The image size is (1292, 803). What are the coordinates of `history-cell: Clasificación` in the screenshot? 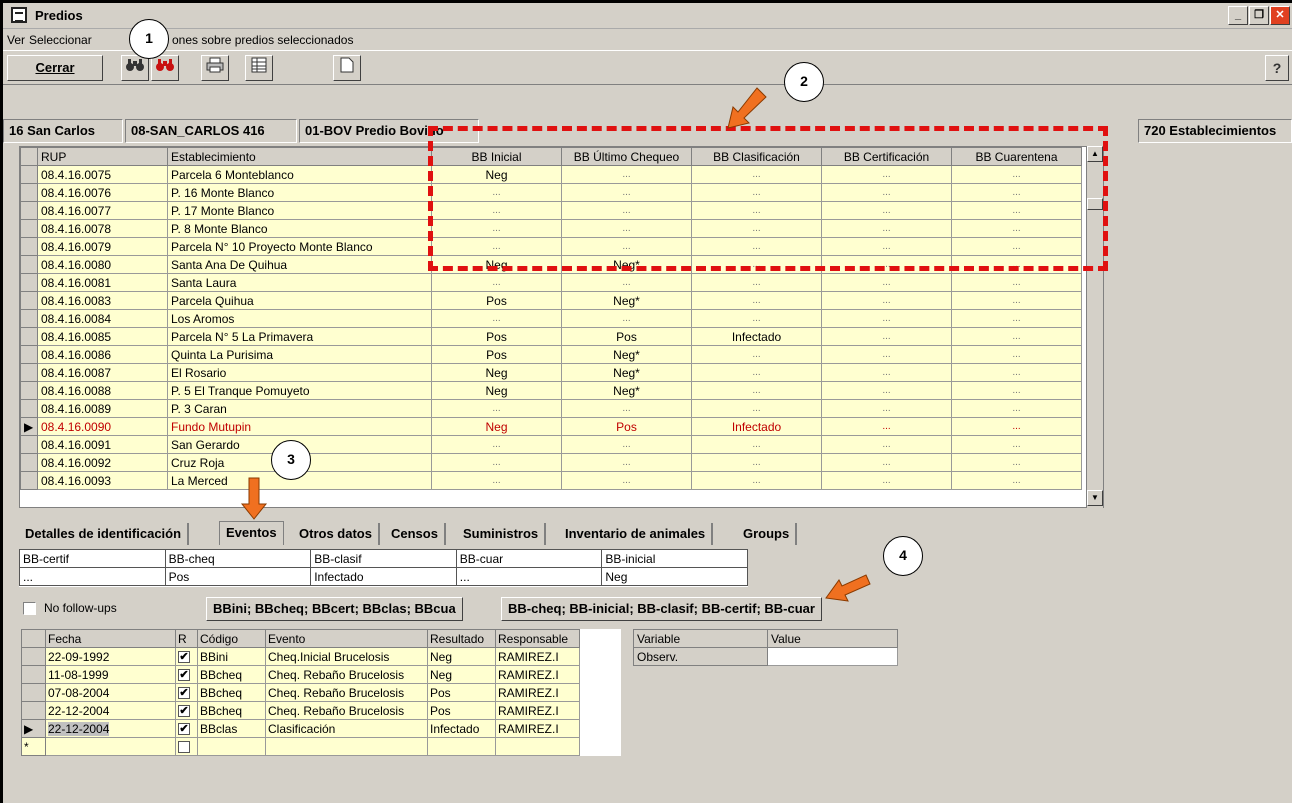 It's located at (346, 728).